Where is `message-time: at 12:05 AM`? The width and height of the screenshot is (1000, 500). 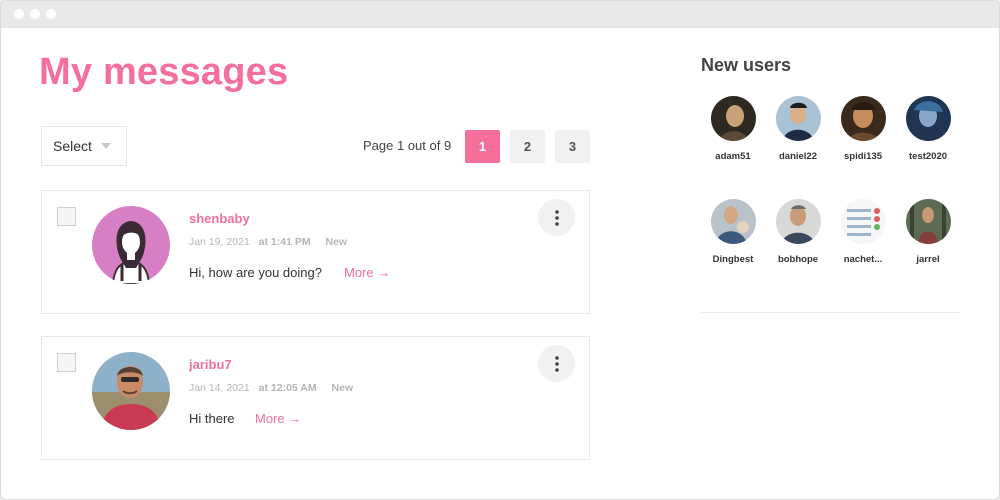 message-time: at 12:05 AM is located at coordinates (287, 388).